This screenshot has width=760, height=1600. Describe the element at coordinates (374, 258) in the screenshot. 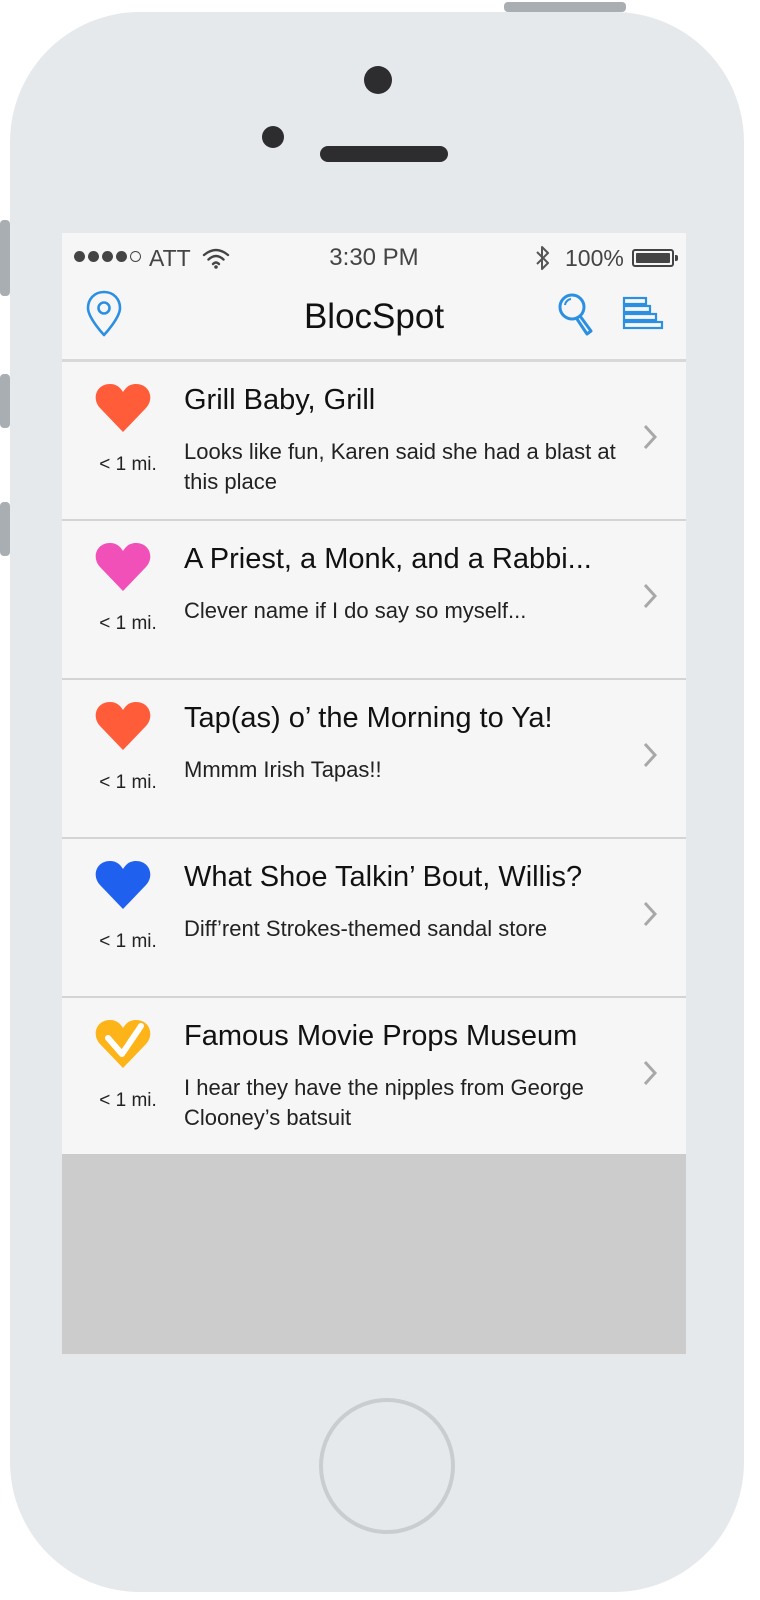

I see `status-bar: ATT 3:30 PM 100%` at that location.